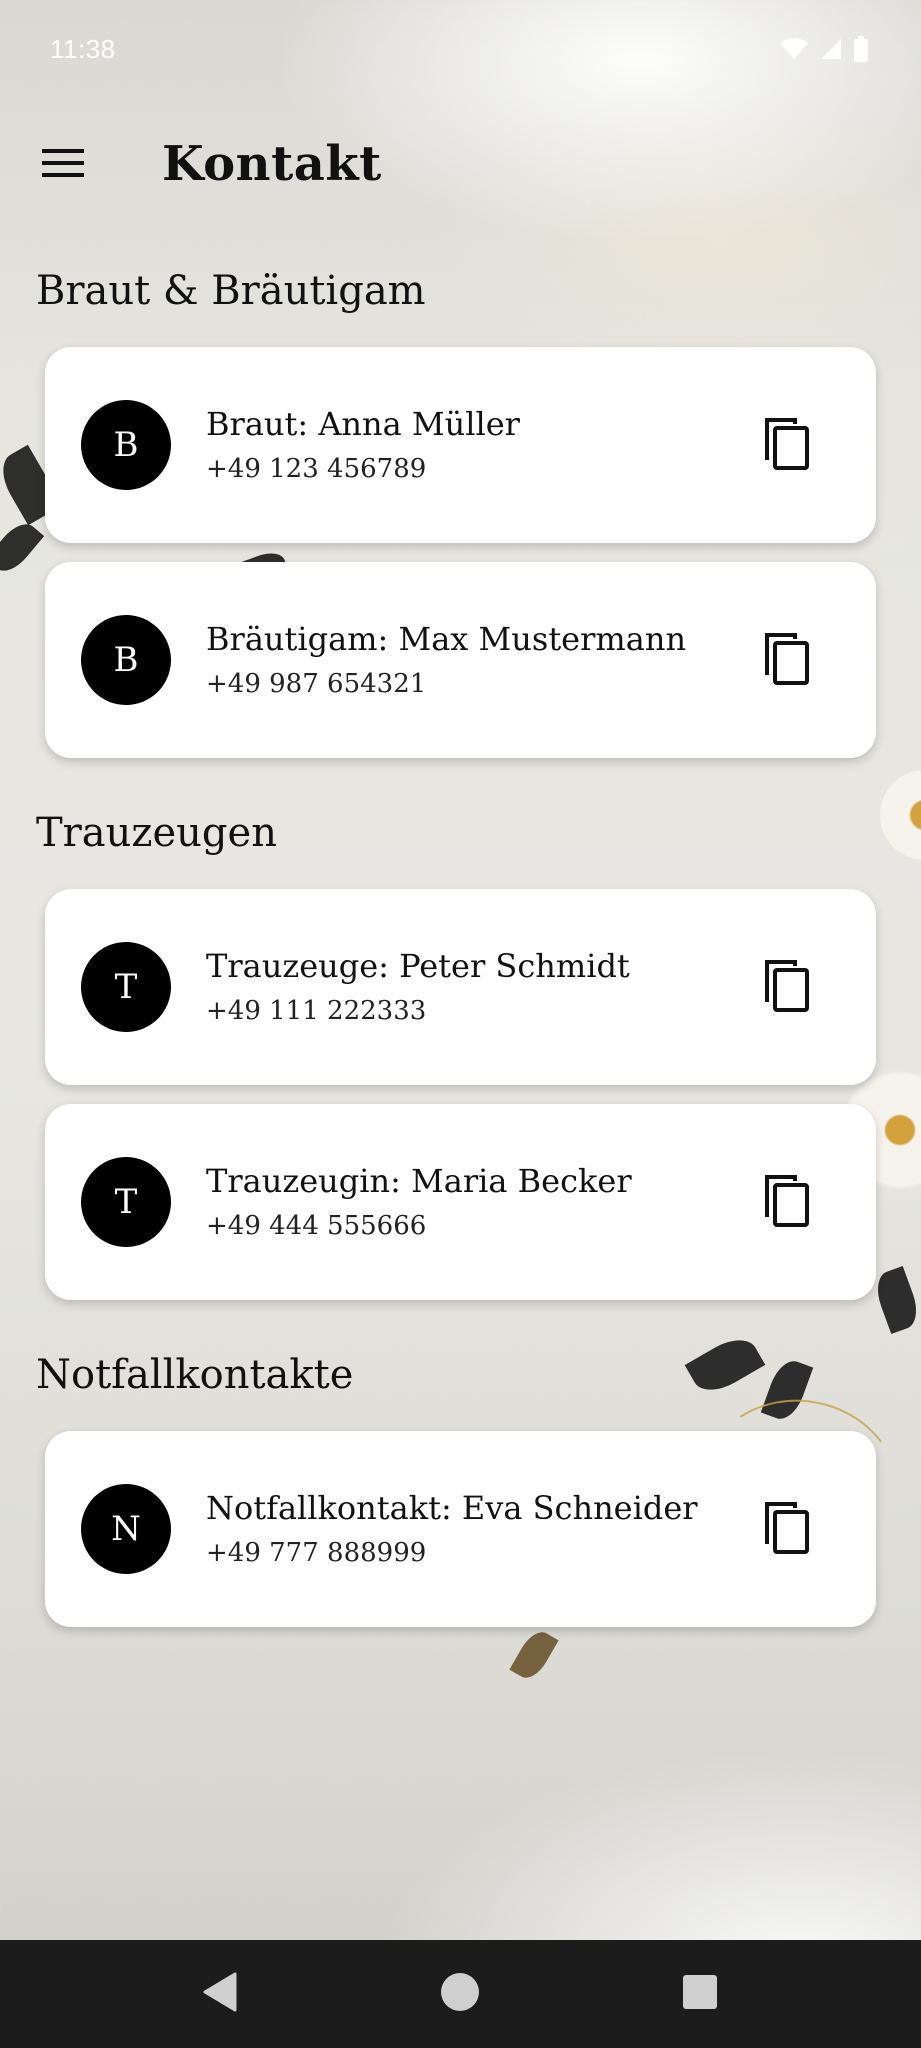 The height and width of the screenshot is (2048, 921). I want to click on recents-icon, so click(700, 1994).